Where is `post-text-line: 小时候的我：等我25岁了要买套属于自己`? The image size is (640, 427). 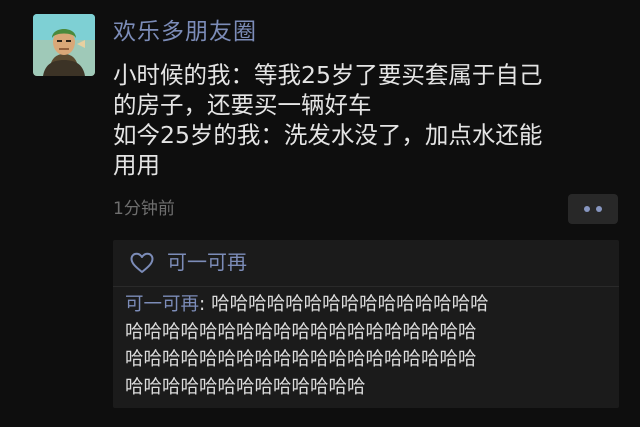
post-text-line: 小时候的我：等我25岁了要买套属于自己 is located at coordinates (328, 75).